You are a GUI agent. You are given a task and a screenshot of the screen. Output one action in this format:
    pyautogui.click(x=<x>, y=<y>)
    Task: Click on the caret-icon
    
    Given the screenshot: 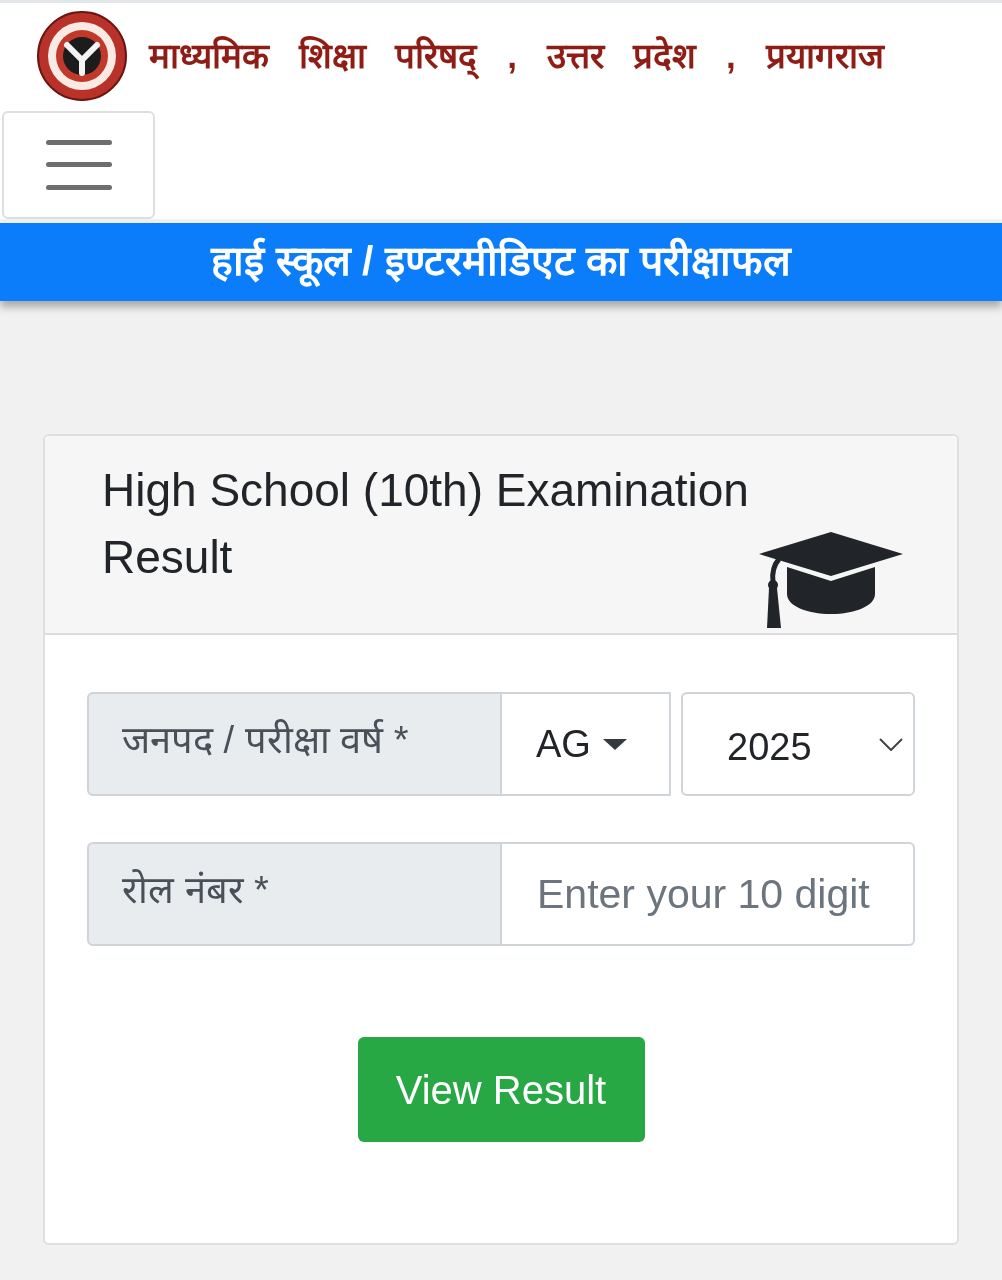 What is the action you would take?
    pyautogui.click(x=614, y=744)
    